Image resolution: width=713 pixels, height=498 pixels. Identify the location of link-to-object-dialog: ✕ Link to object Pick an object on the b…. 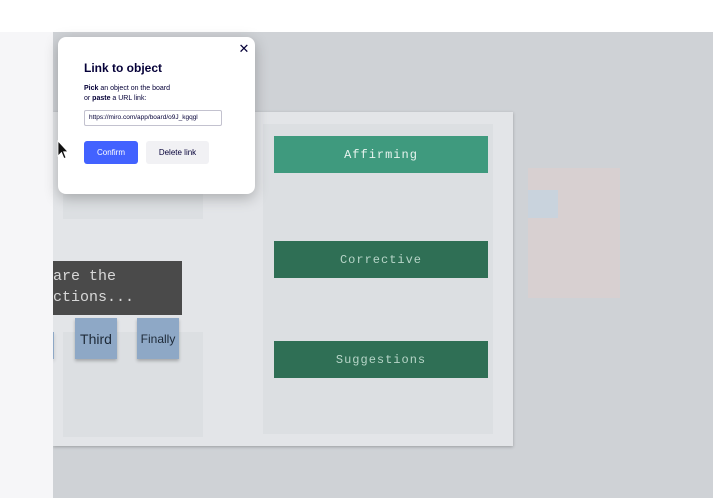
(156, 115).